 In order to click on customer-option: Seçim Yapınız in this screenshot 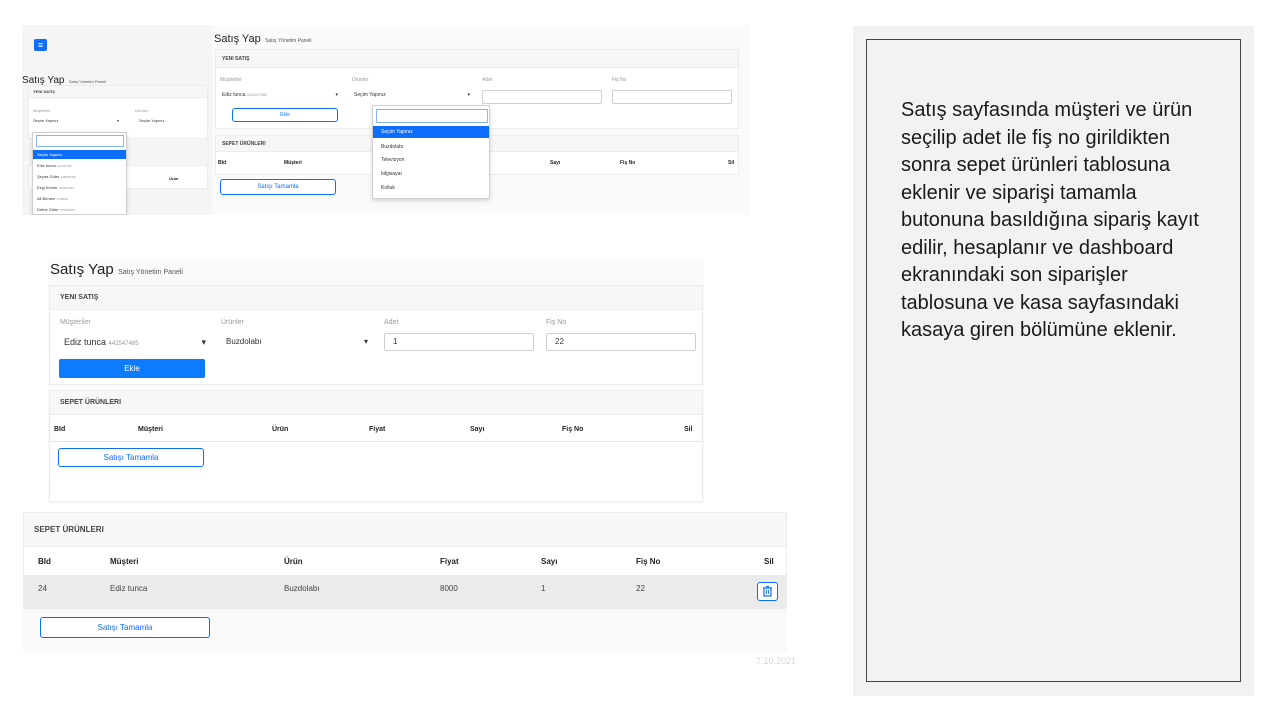, I will do `click(79, 154)`.